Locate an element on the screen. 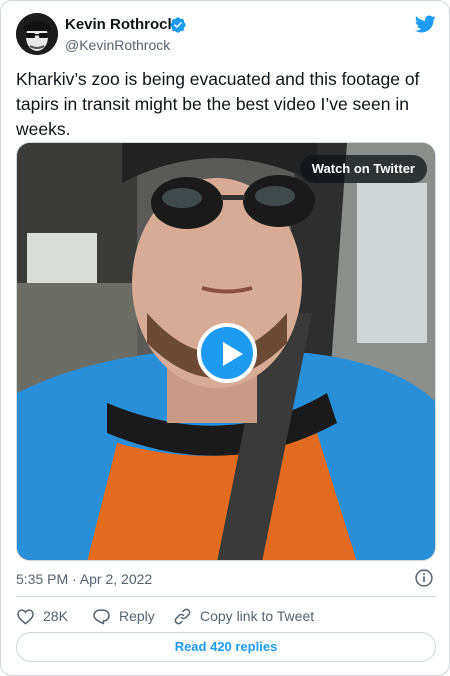  play-button is located at coordinates (227, 353).